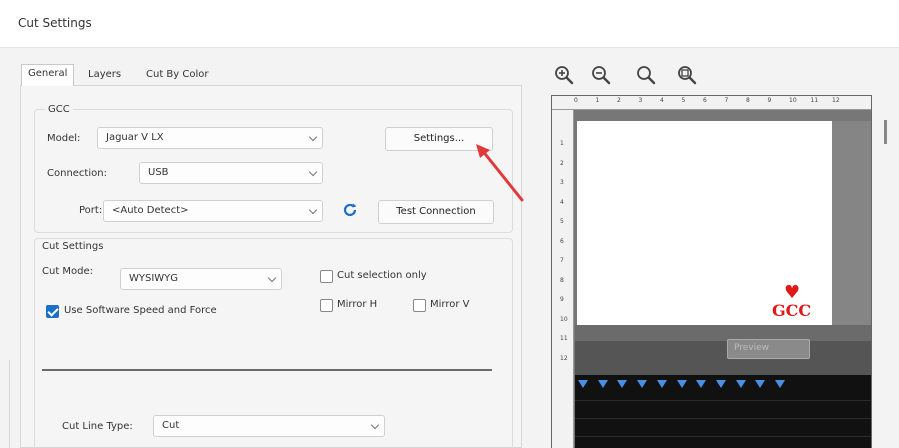 The width and height of the screenshot is (899, 448). What do you see at coordinates (562, 299) in the screenshot?
I see `ruler-y-tick-label: 9` at bounding box center [562, 299].